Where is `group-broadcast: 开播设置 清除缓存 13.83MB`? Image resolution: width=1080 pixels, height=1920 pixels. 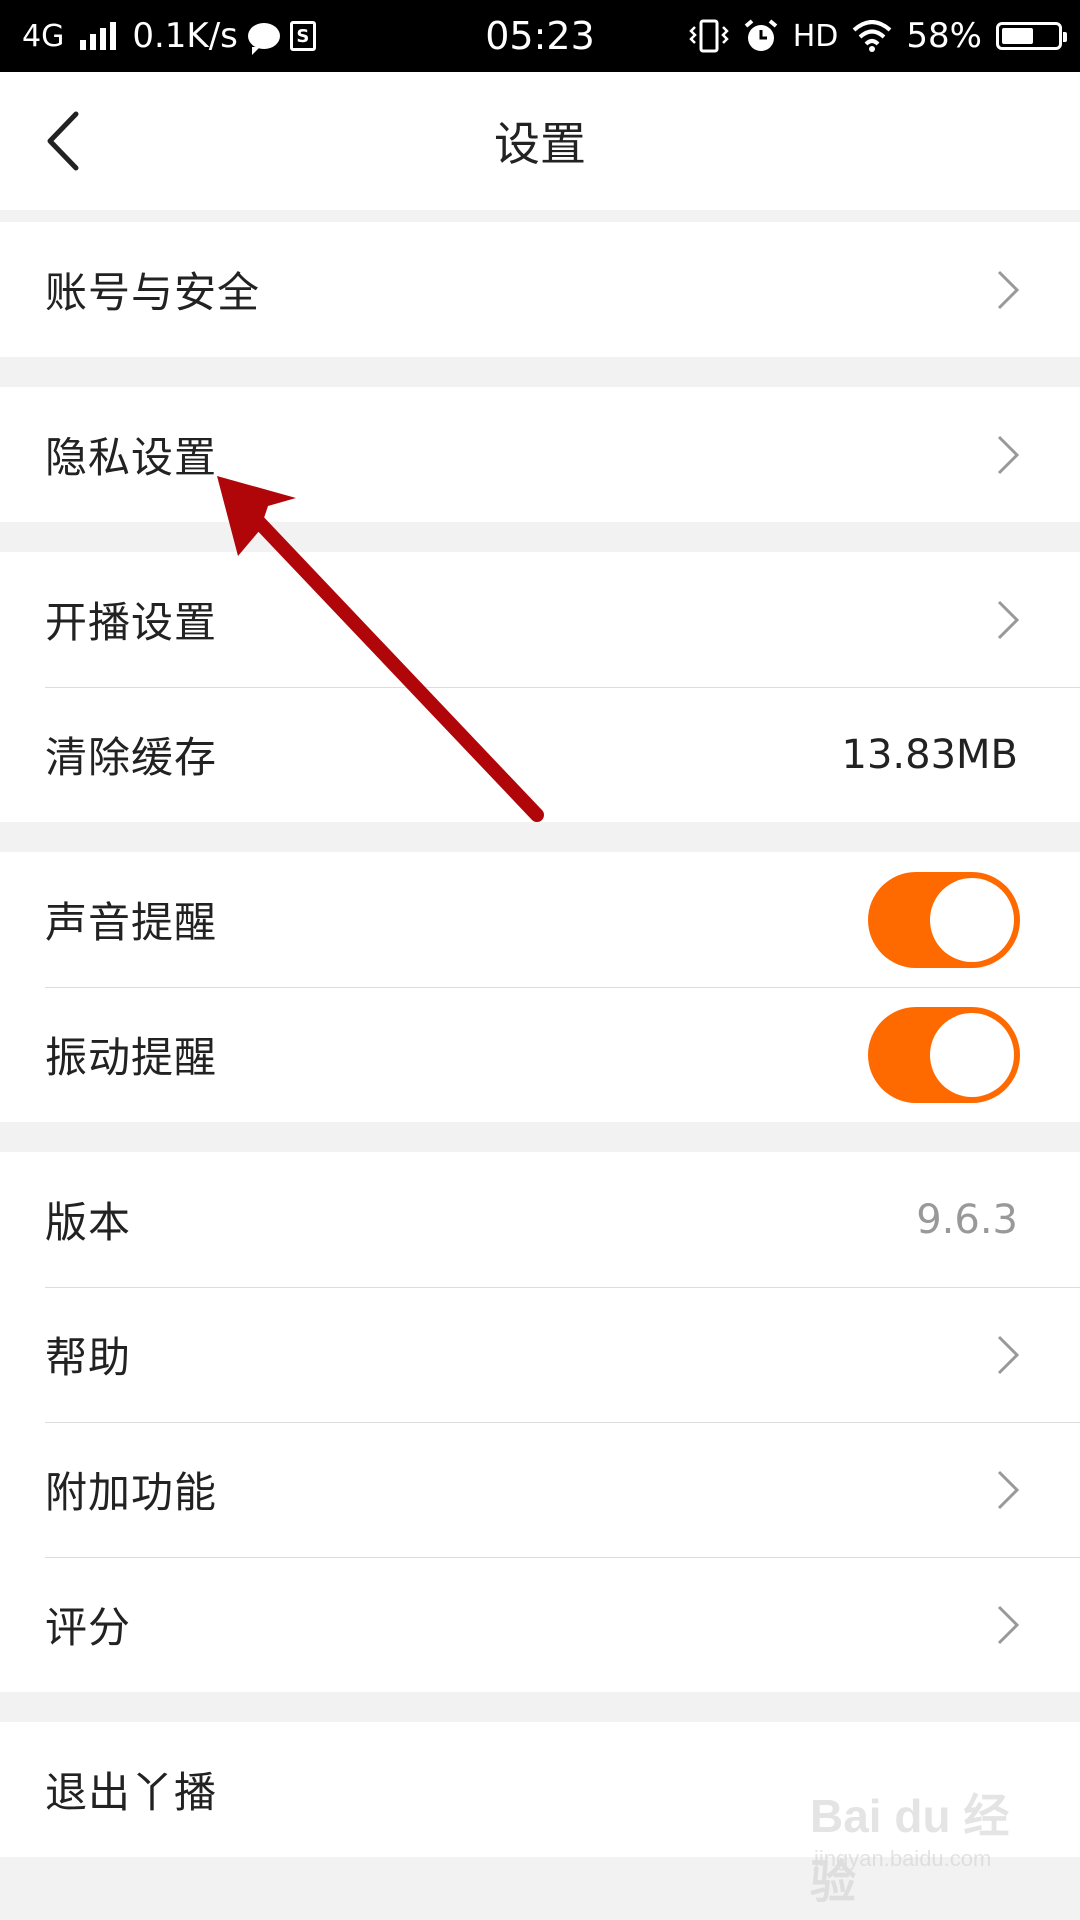
group-broadcast: 开播设置 清除缓存 13.83MB is located at coordinates (540, 687).